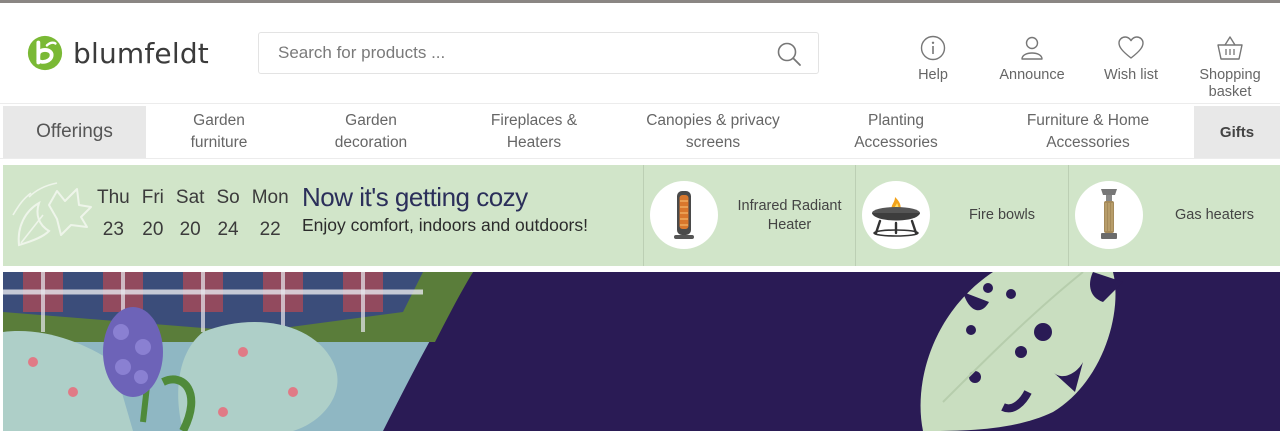 This screenshot has width=1280, height=431. I want to click on search-icon, so click(789, 54).